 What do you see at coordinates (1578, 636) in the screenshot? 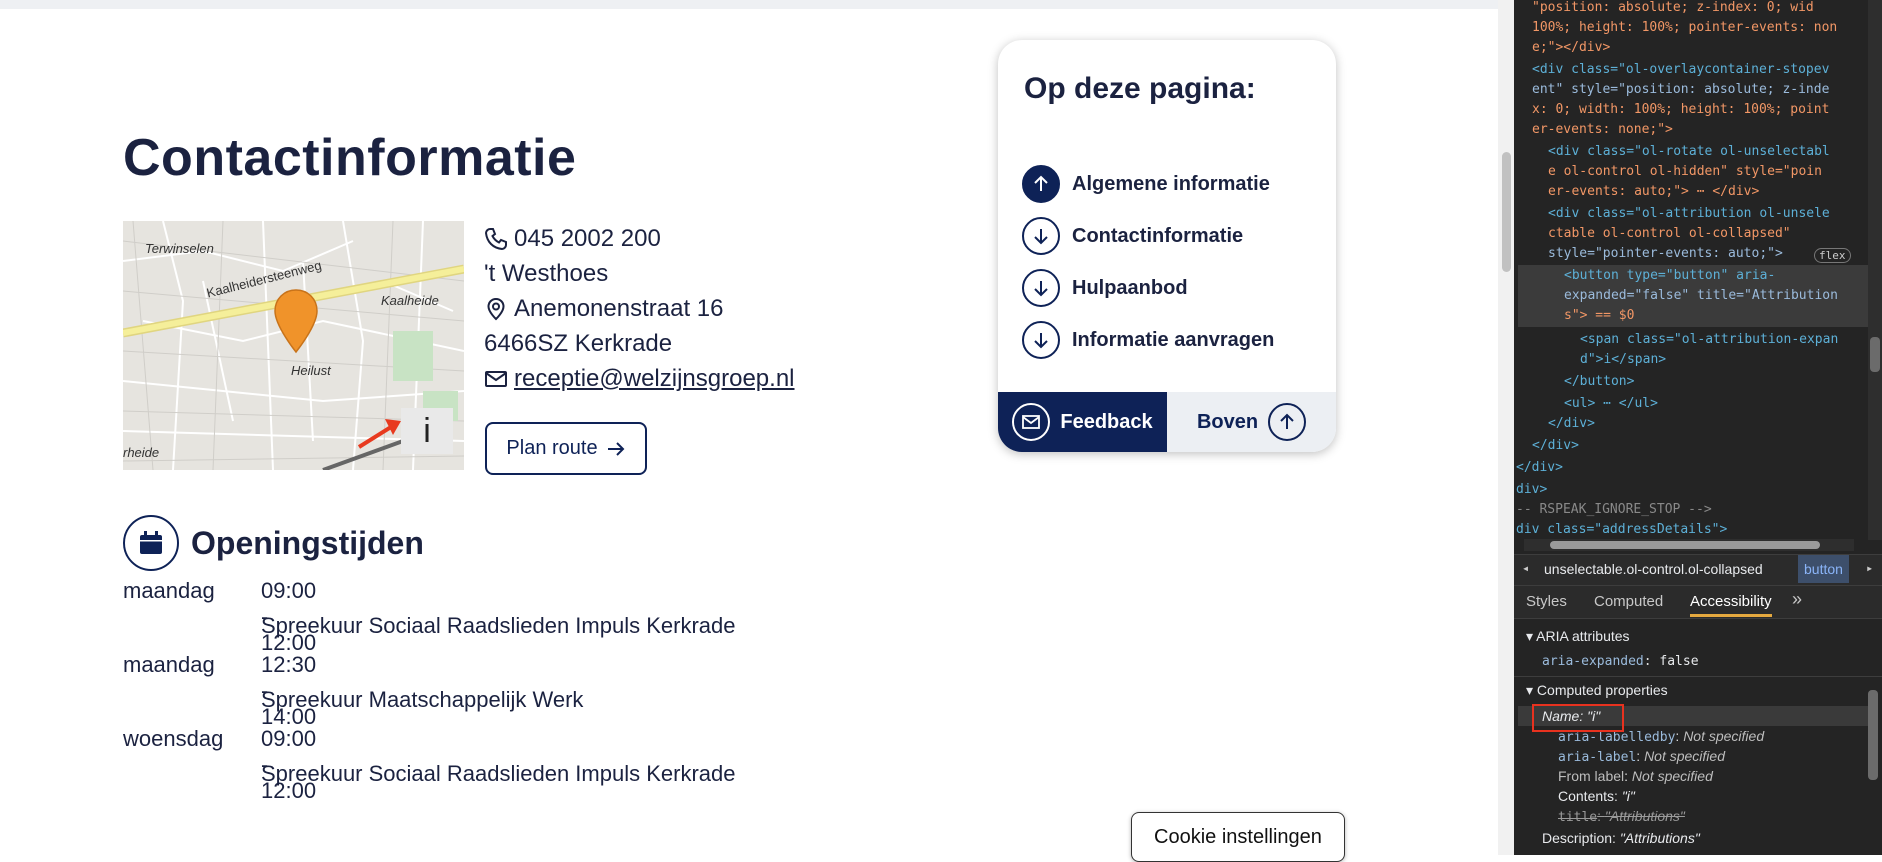
I see `aria-attributes-section: ▾ ARIA attributes` at bounding box center [1578, 636].